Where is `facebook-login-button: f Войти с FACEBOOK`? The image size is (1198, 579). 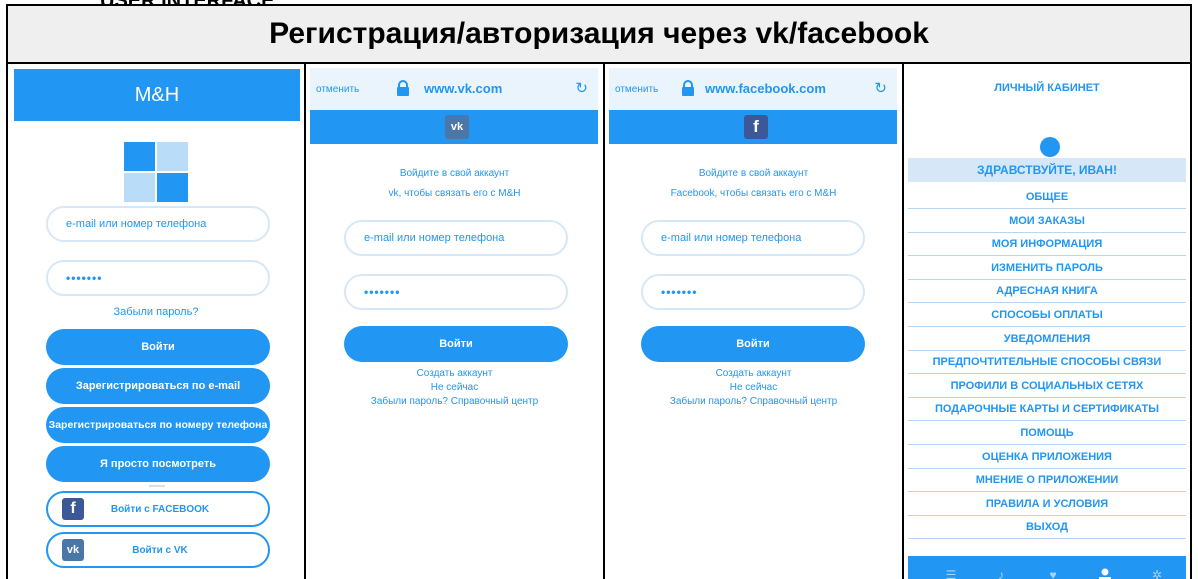
facebook-login-button: f Войти с FACEBOOK is located at coordinates (158, 509).